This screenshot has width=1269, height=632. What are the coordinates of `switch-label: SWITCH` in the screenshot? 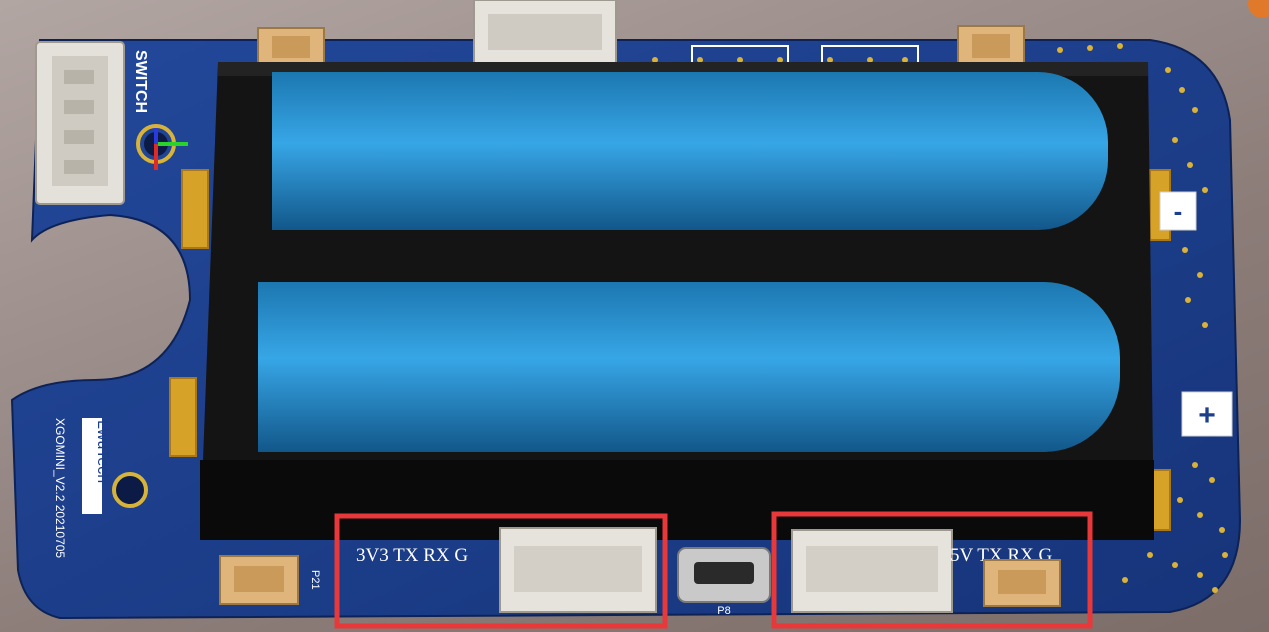 It's located at (140, 81).